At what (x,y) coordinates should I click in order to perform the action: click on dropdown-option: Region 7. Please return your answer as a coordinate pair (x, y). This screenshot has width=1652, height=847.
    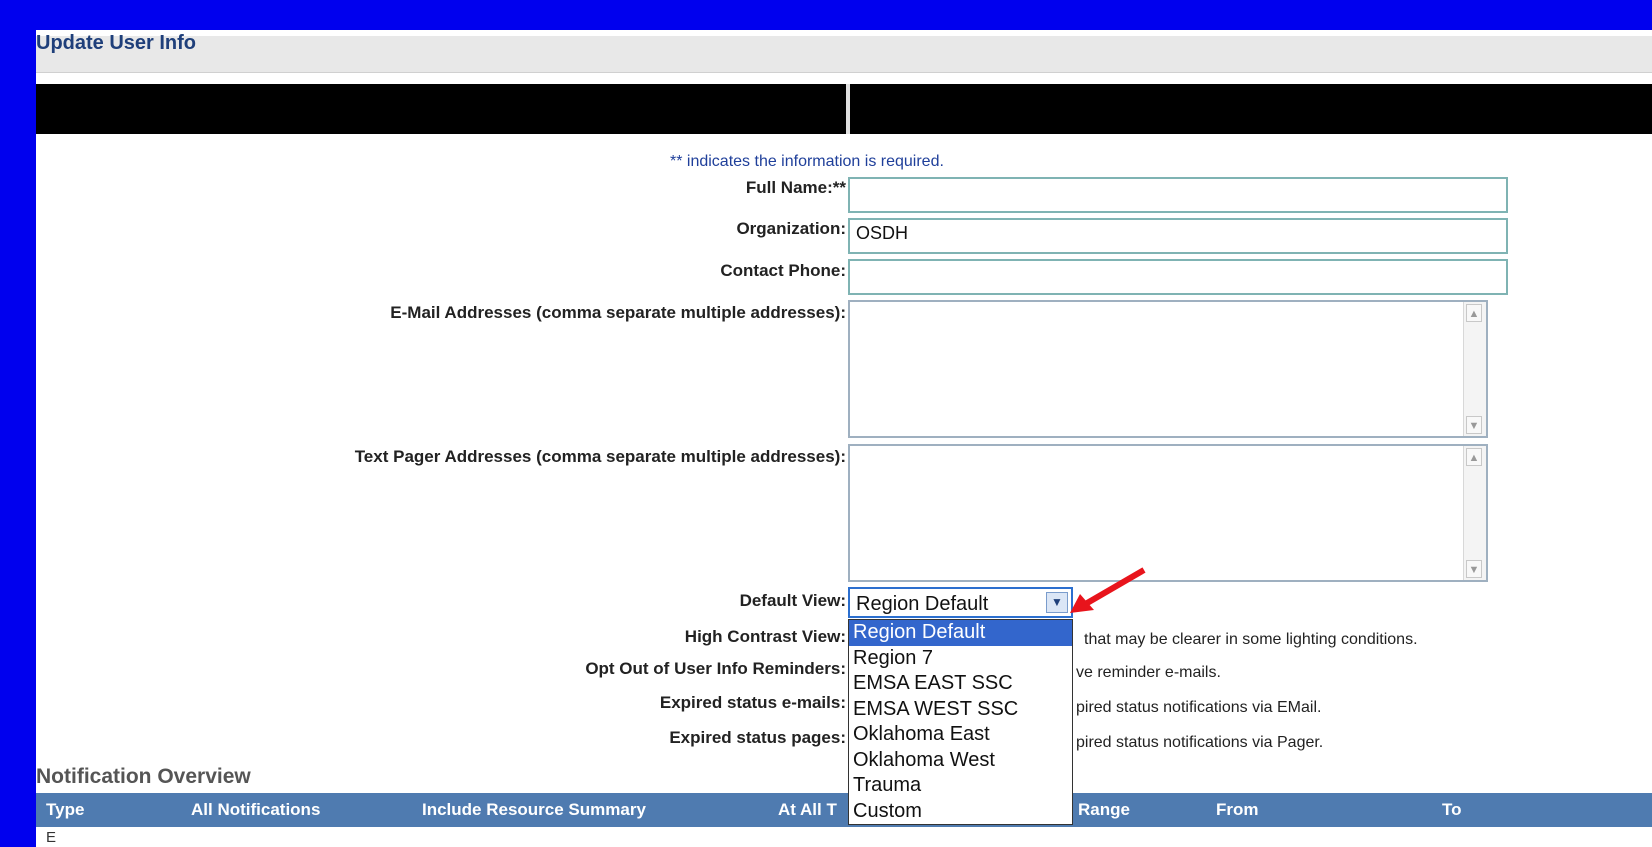
    Looking at the image, I should click on (960, 659).